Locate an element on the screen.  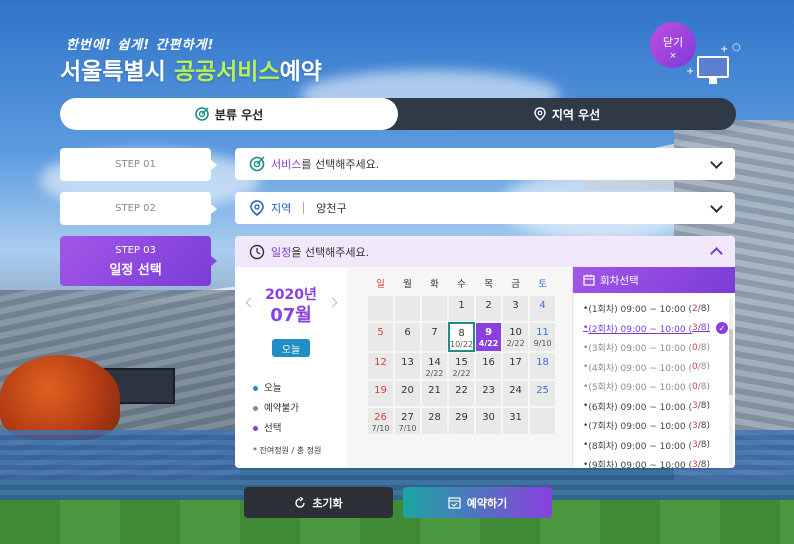
brand-logo: 서울특별시 공공서비스예약 is located at coordinates (191, 69).